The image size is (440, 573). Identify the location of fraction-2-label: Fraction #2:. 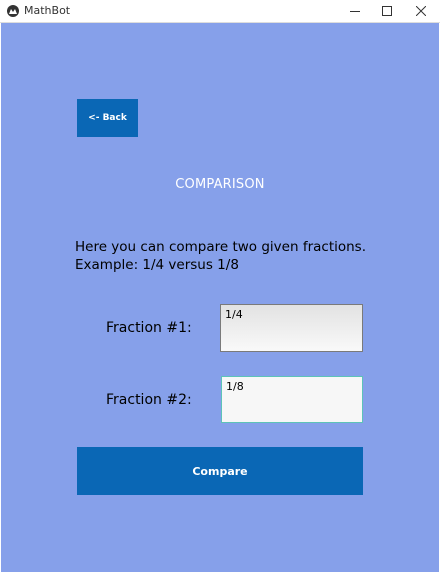
(149, 400).